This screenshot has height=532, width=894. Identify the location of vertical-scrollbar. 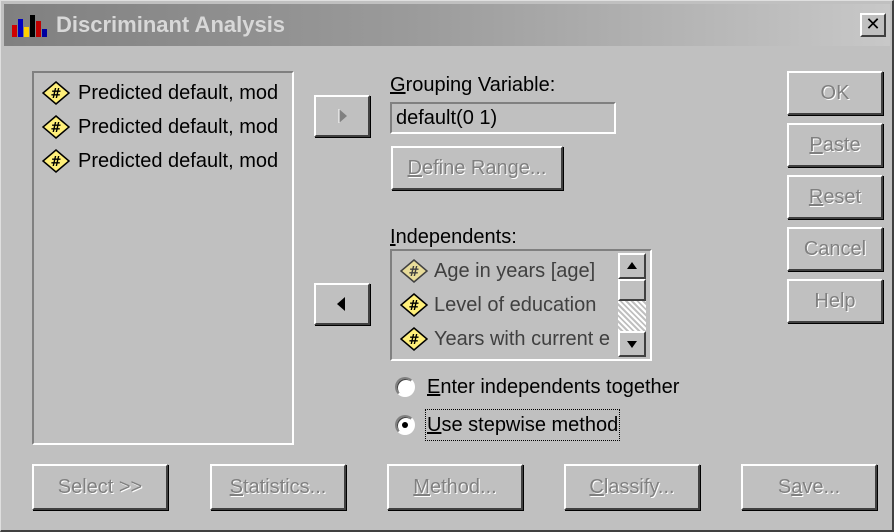
(632, 305).